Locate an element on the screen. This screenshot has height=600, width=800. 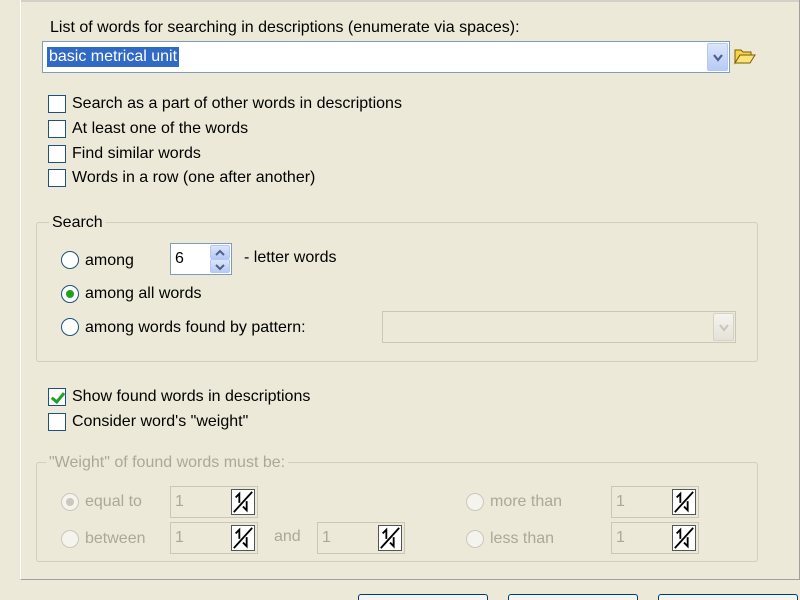
and-value: 1 is located at coordinates (326, 538).